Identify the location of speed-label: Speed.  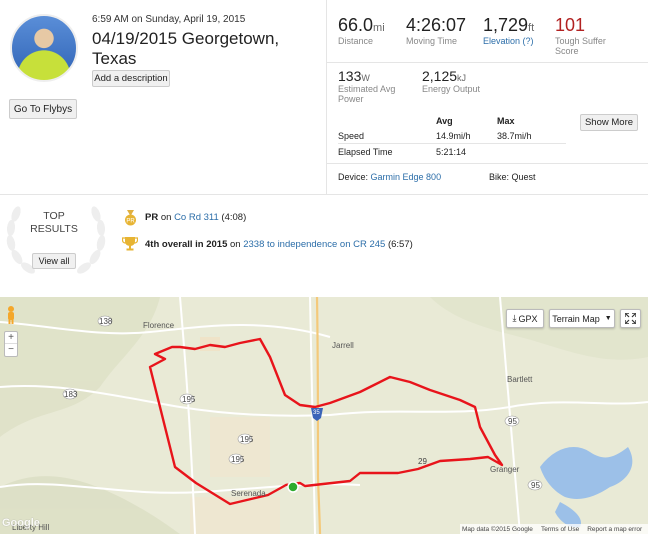
(351, 136).